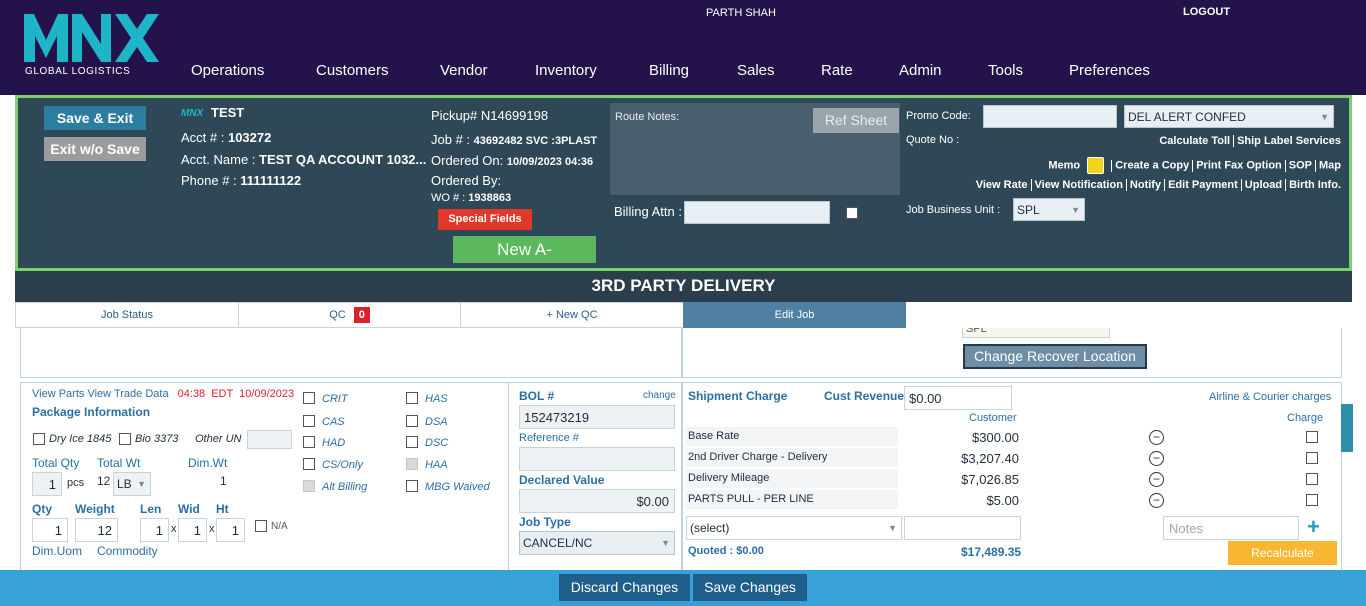 Image resolution: width=1366 pixels, height=606 pixels. I want to click on nav-admin: Admin, so click(920, 70).